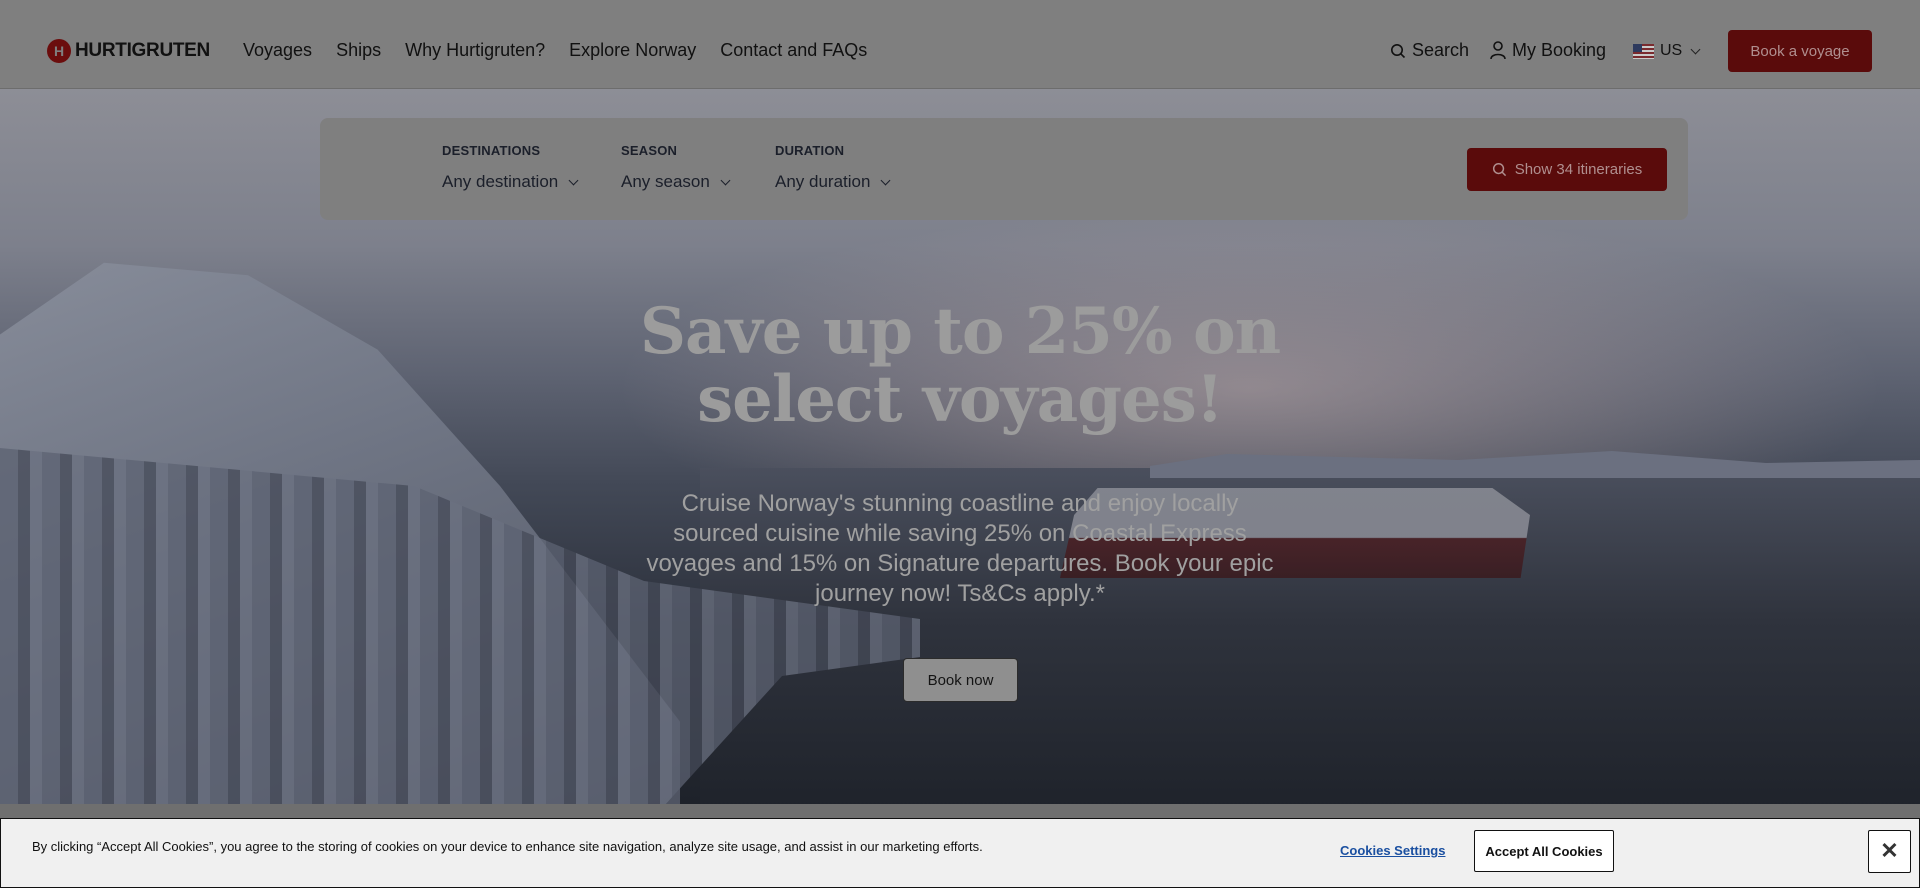 This screenshot has width=1920, height=888. I want to click on show-itineraries-label: Show 34 itineraries, so click(1578, 169).